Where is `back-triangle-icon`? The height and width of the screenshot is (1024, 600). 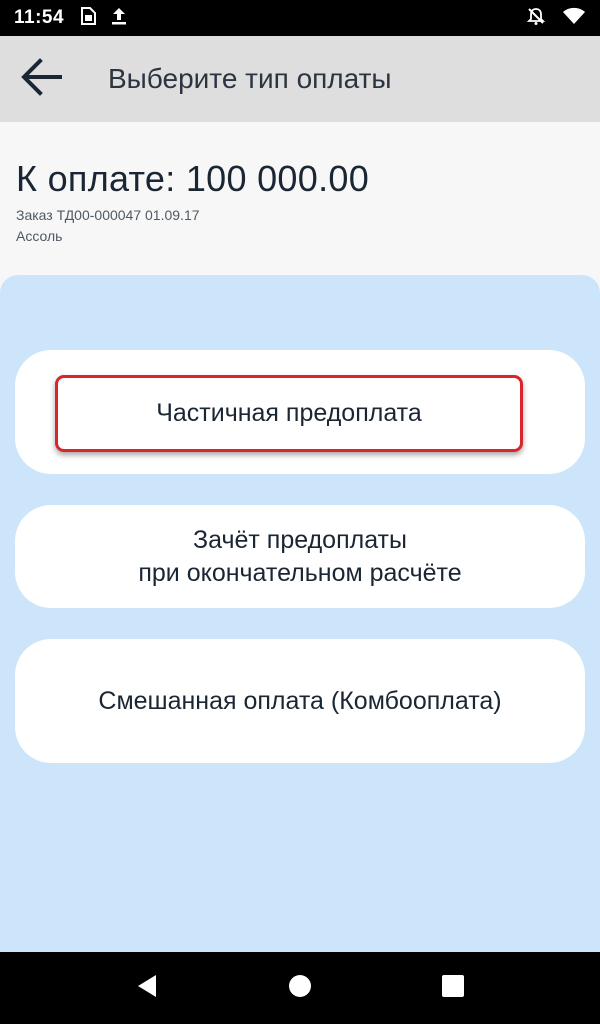
back-triangle-icon is located at coordinates (147, 988).